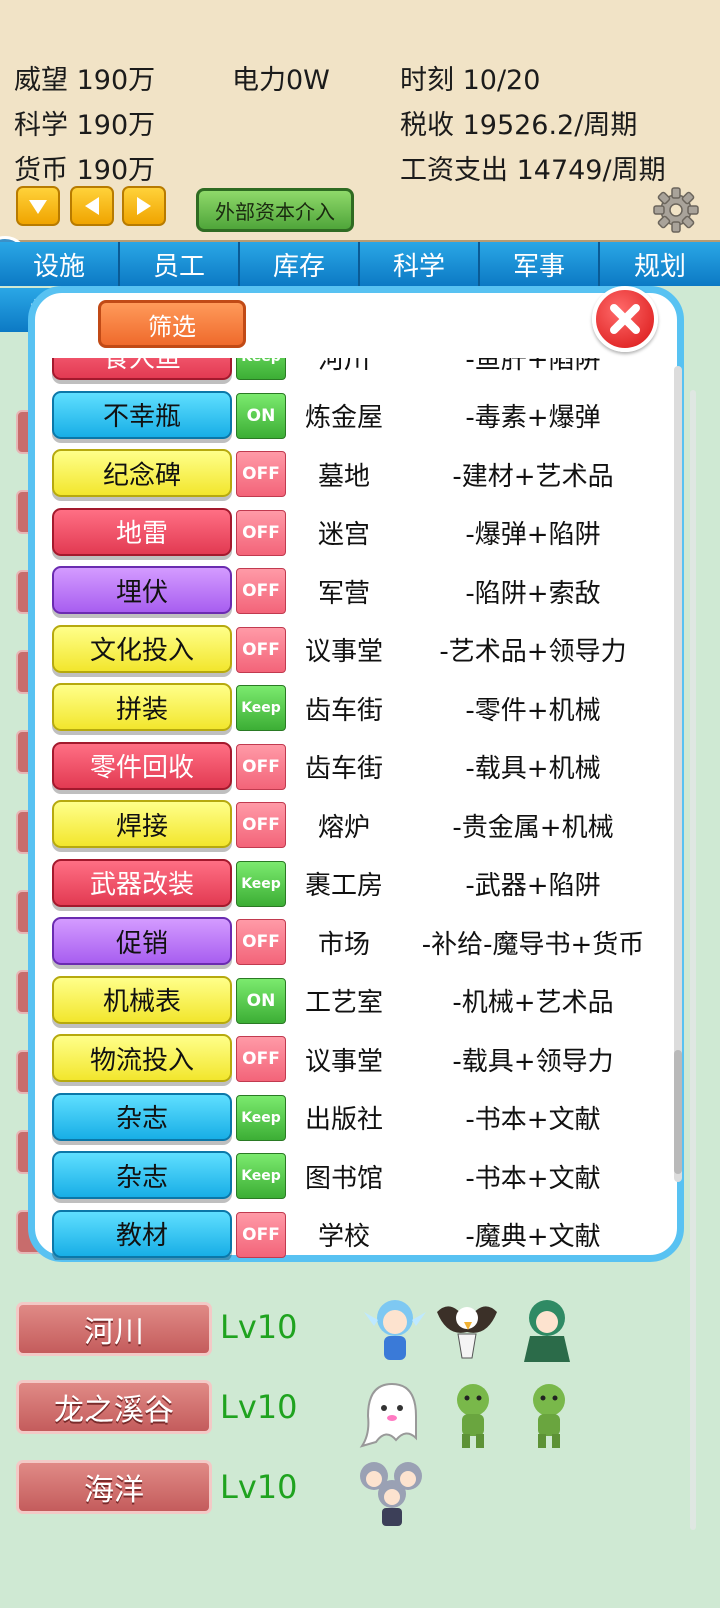 Image resolution: width=720 pixels, height=1608 pixels. What do you see at coordinates (693, 960) in the screenshot?
I see `page-scrollbar` at bounding box center [693, 960].